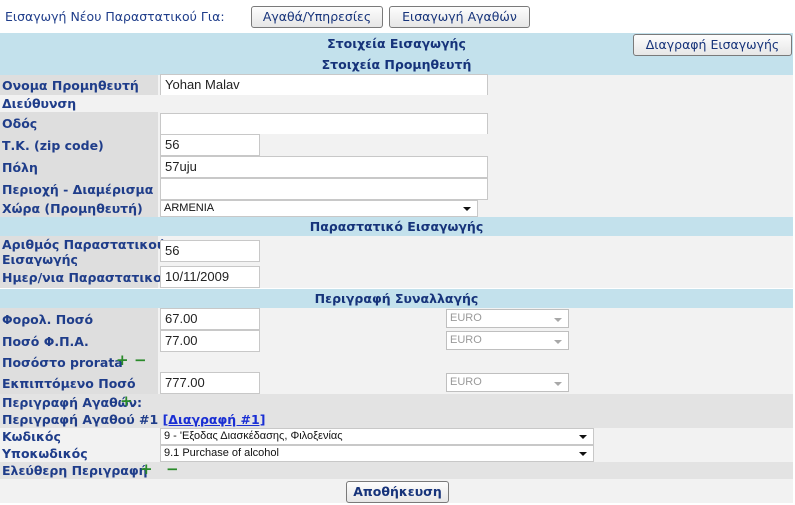  Describe the element at coordinates (396, 298) in the screenshot. I see `transaction-section-title: Περιγραφή Συναλλαγής` at that location.